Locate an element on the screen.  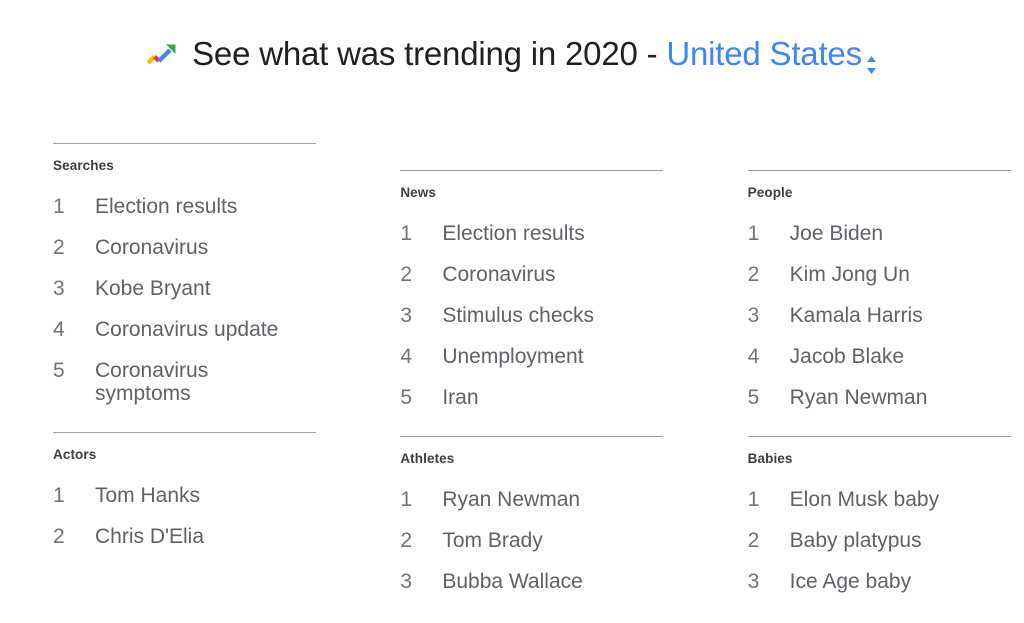
rank-label: Joe Biden is located at coordinates (836, 234).